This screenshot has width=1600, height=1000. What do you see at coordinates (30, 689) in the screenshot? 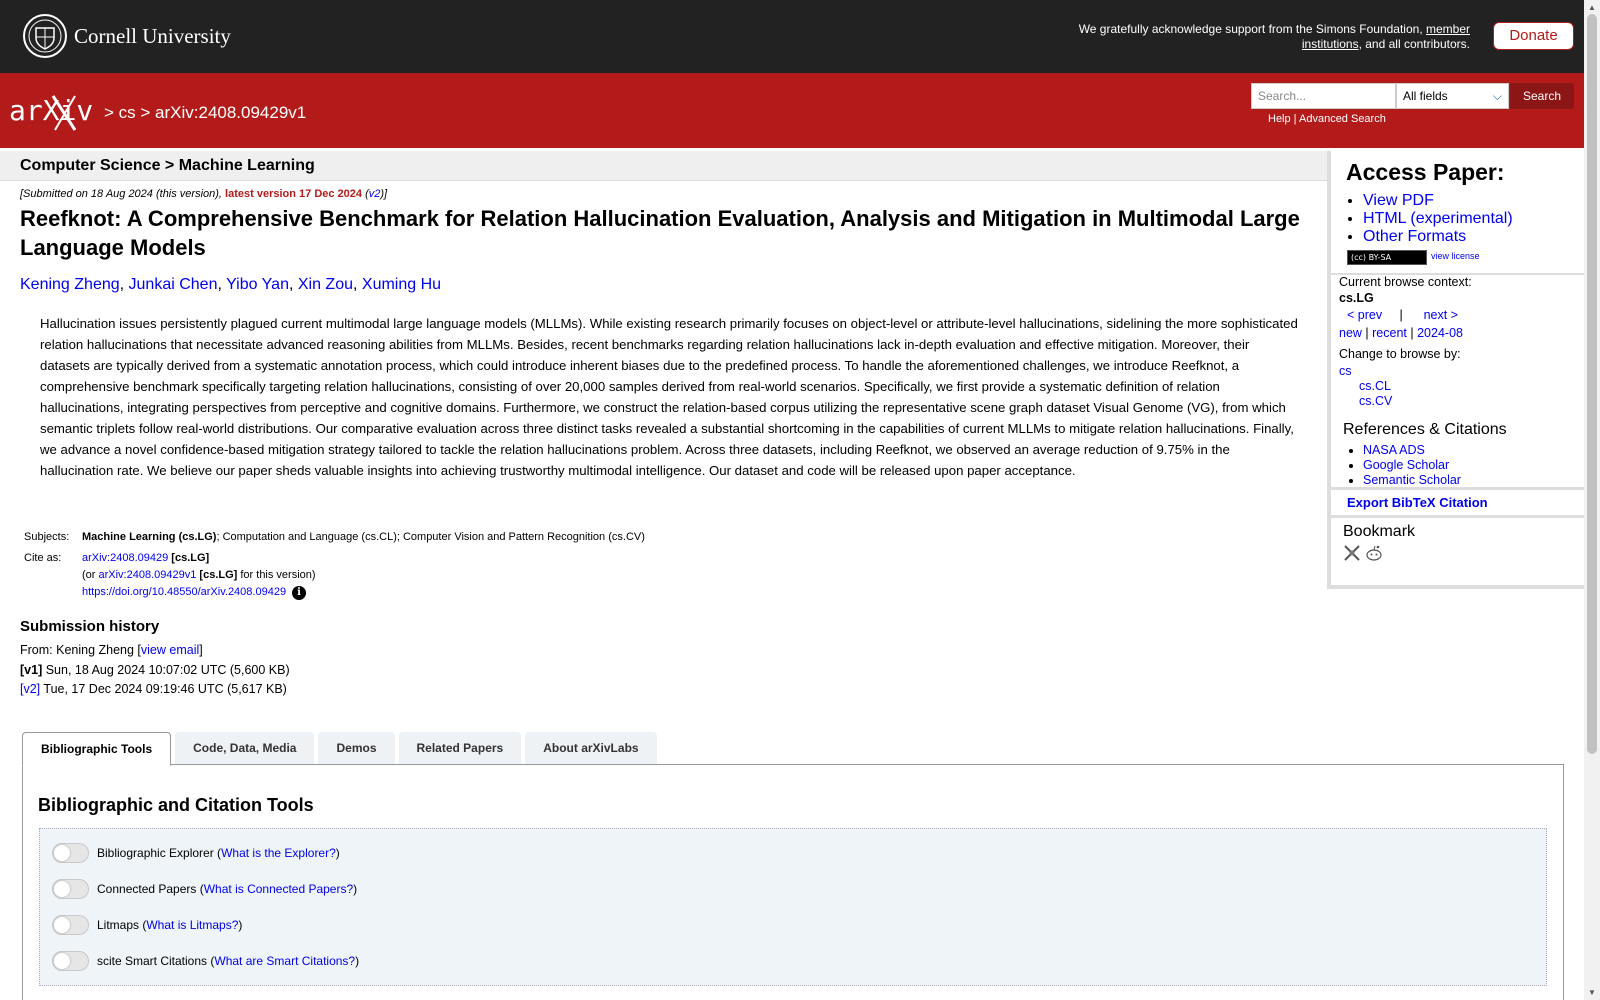
I see `v2-history-link: [v2]` at bounding box center [30, 689].